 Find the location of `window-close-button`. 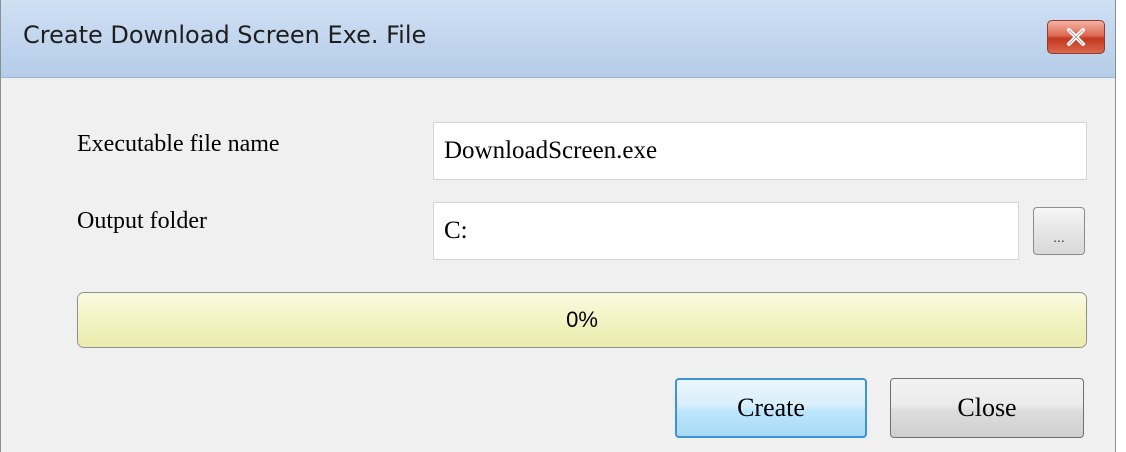

window-close-button is located at coordinates (1076, 37).